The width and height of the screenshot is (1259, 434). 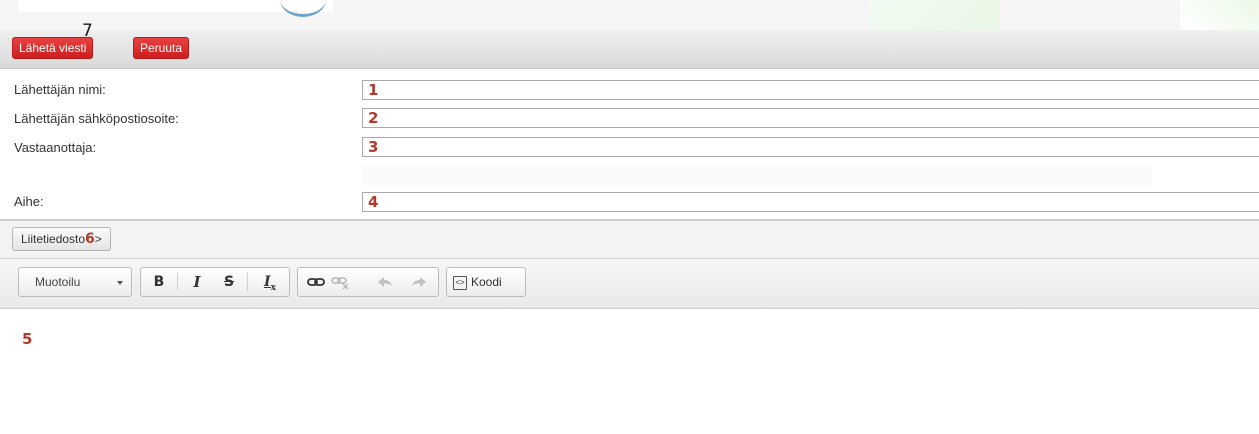 What do you see at coordinates (373, 118) in the screenshot?
I see `annotation-marker-2: 2` at bounding box center [373, 118].